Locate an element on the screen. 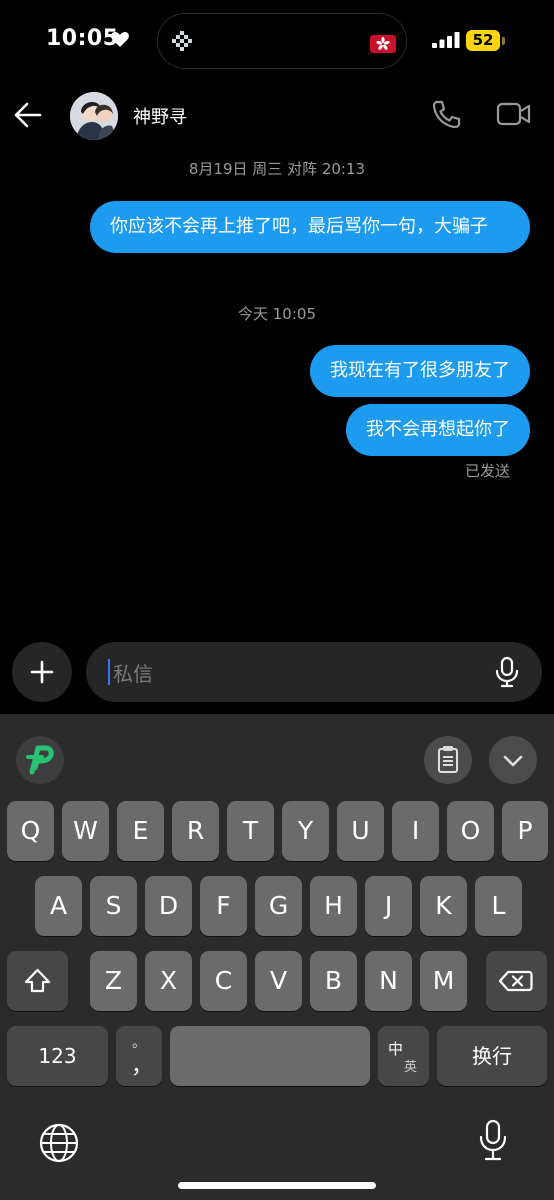  backspace-icon is located at coordinates (515, 981).